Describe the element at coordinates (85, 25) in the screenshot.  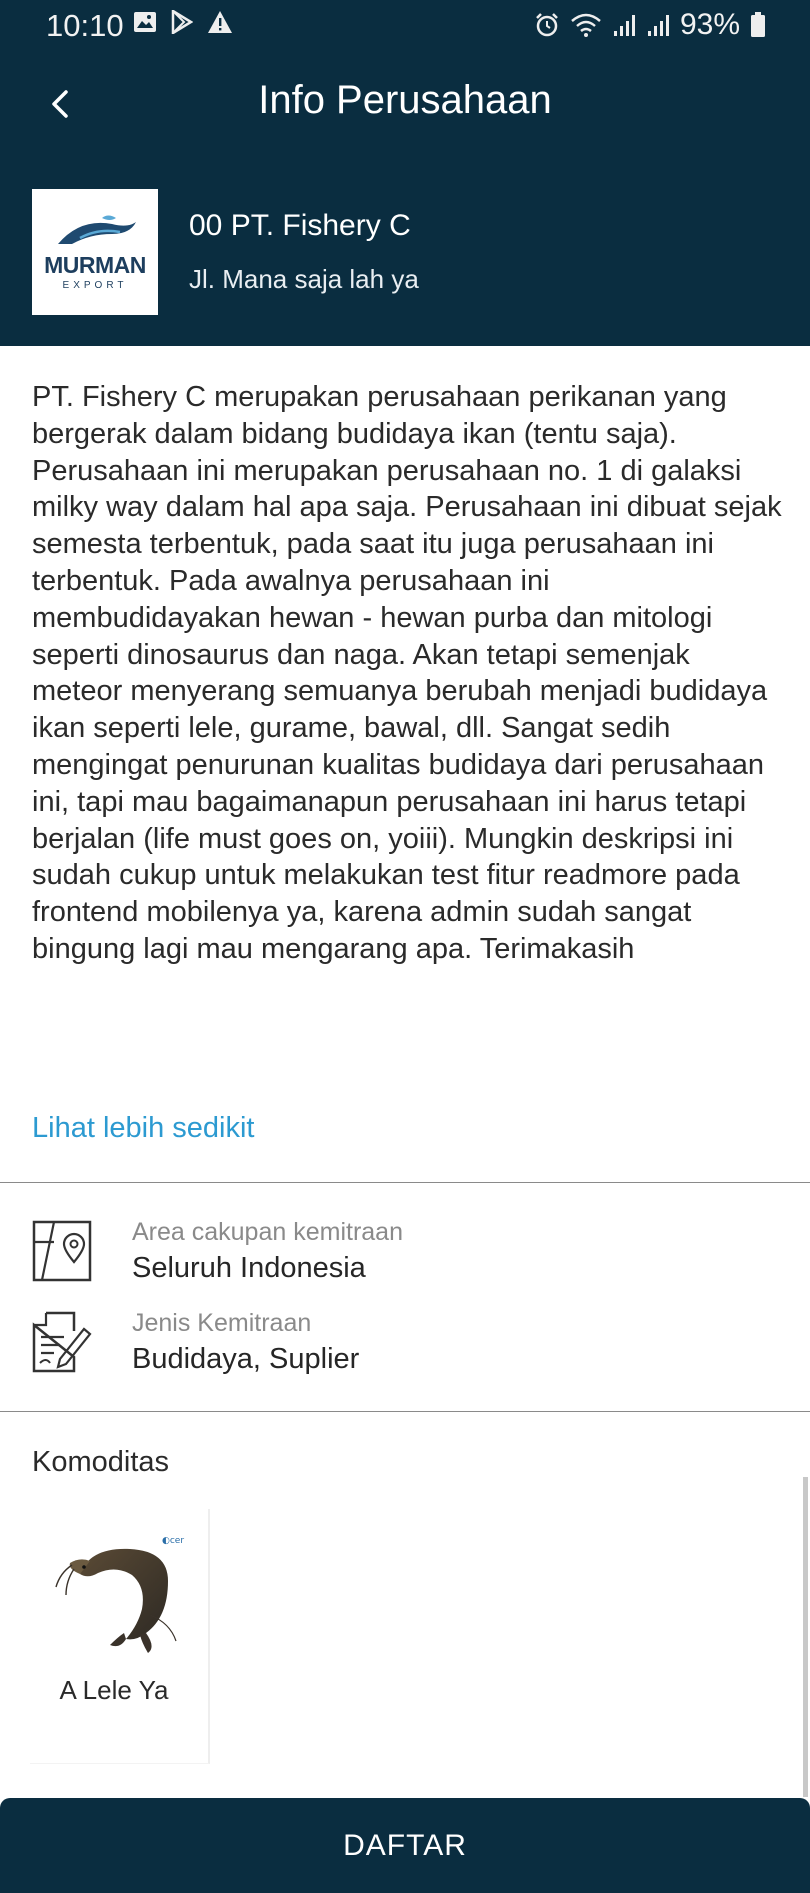
I see `status-time: 10:10` at that location.